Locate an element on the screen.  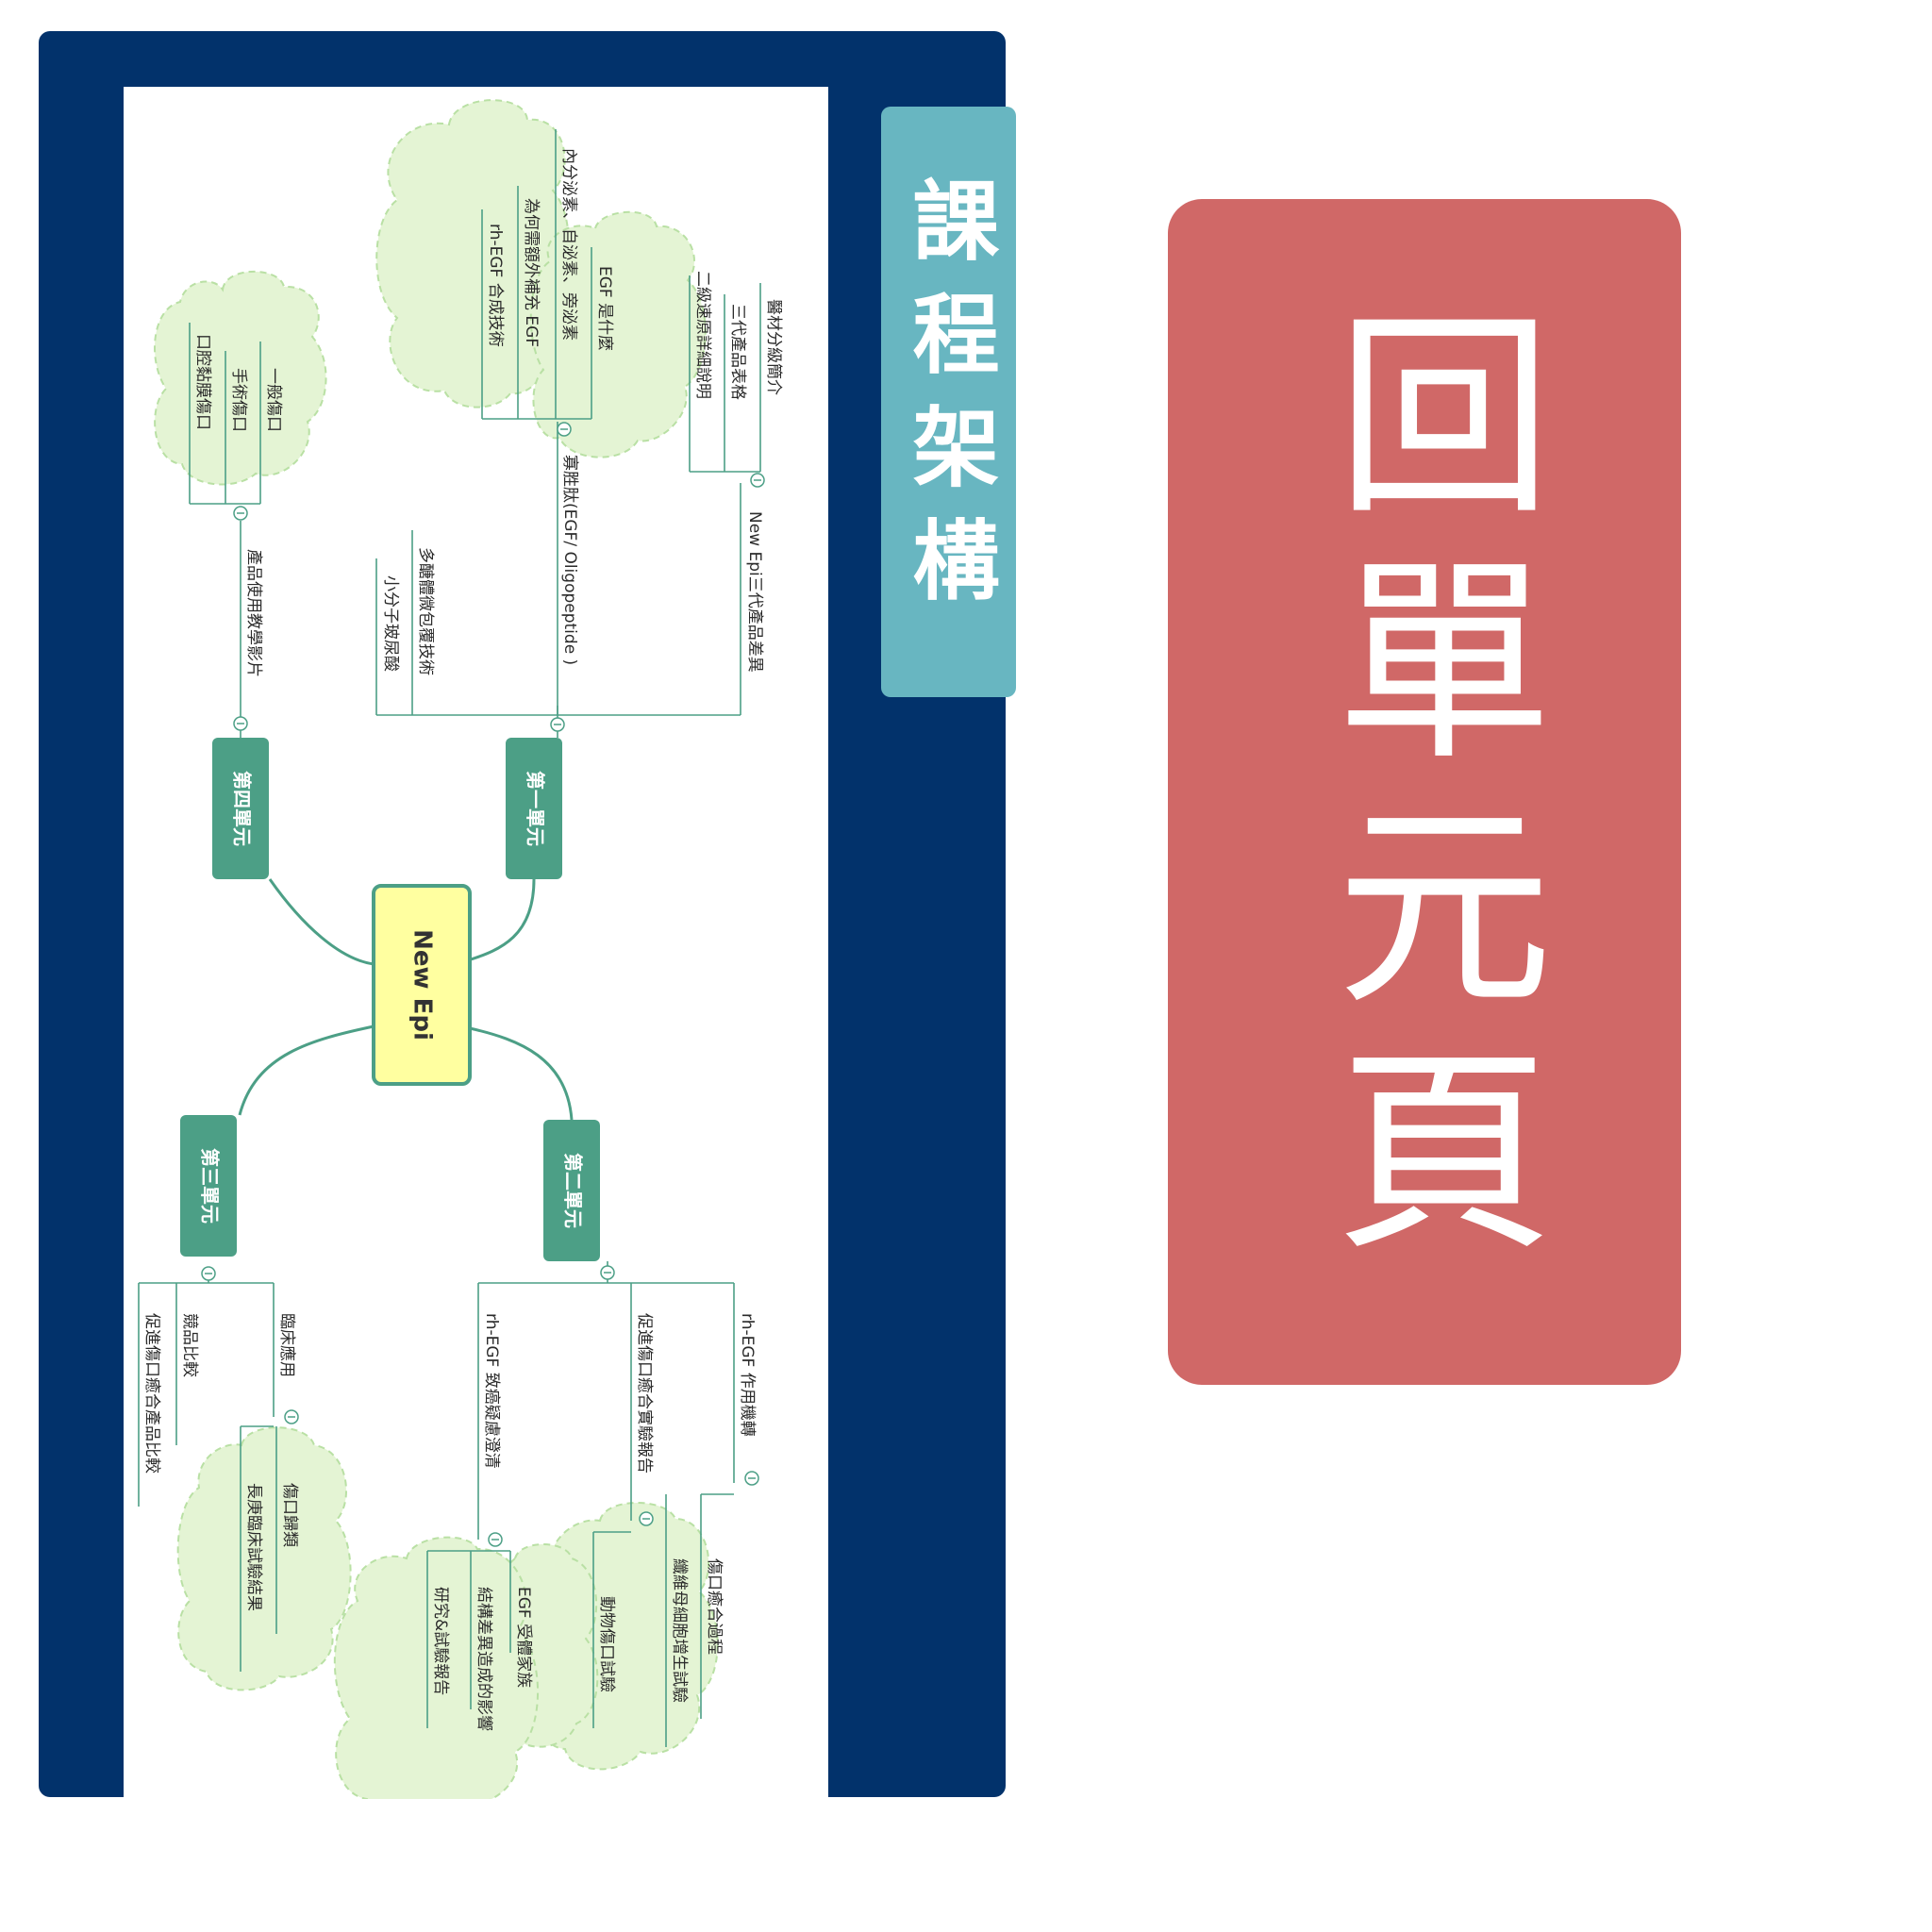
unit2-topic1-item-1: 傷口癒合過程 is located at coordinates (714, 1606).